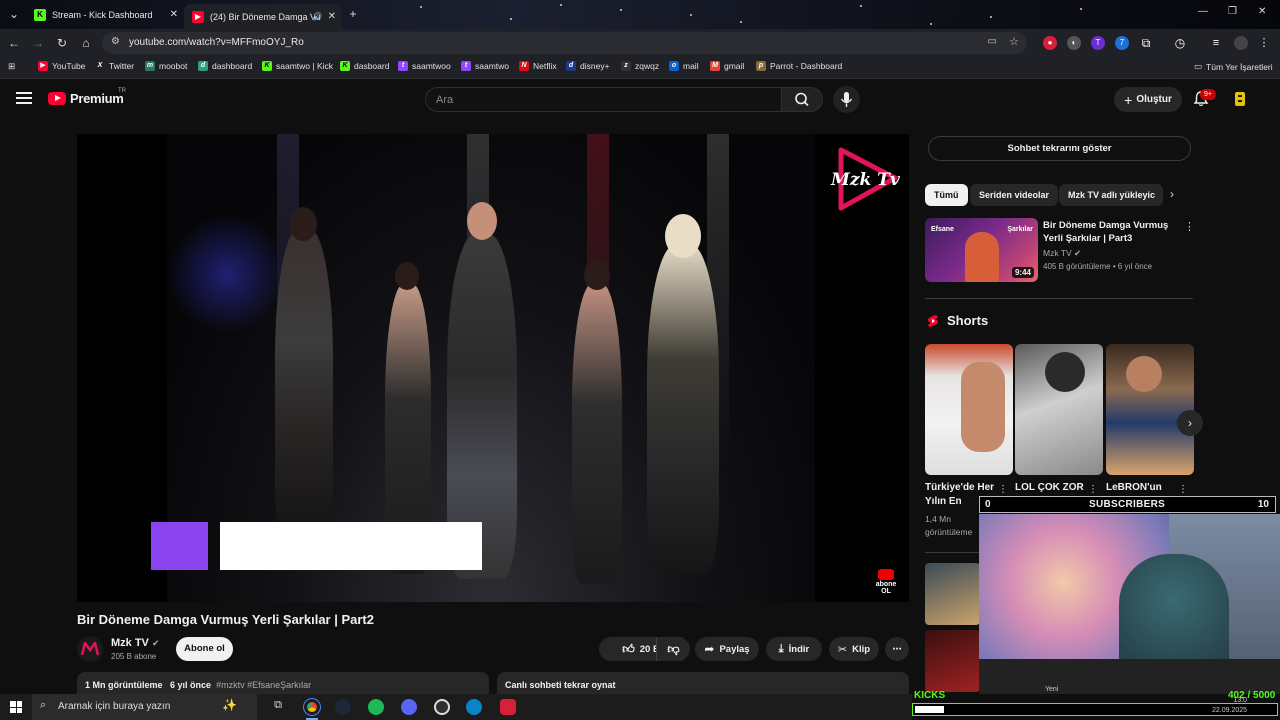  What do you see at coordinates (684, 66) in the screenshot?
I see `bookmark-mail: o mail` at bounding box center [684, 66].